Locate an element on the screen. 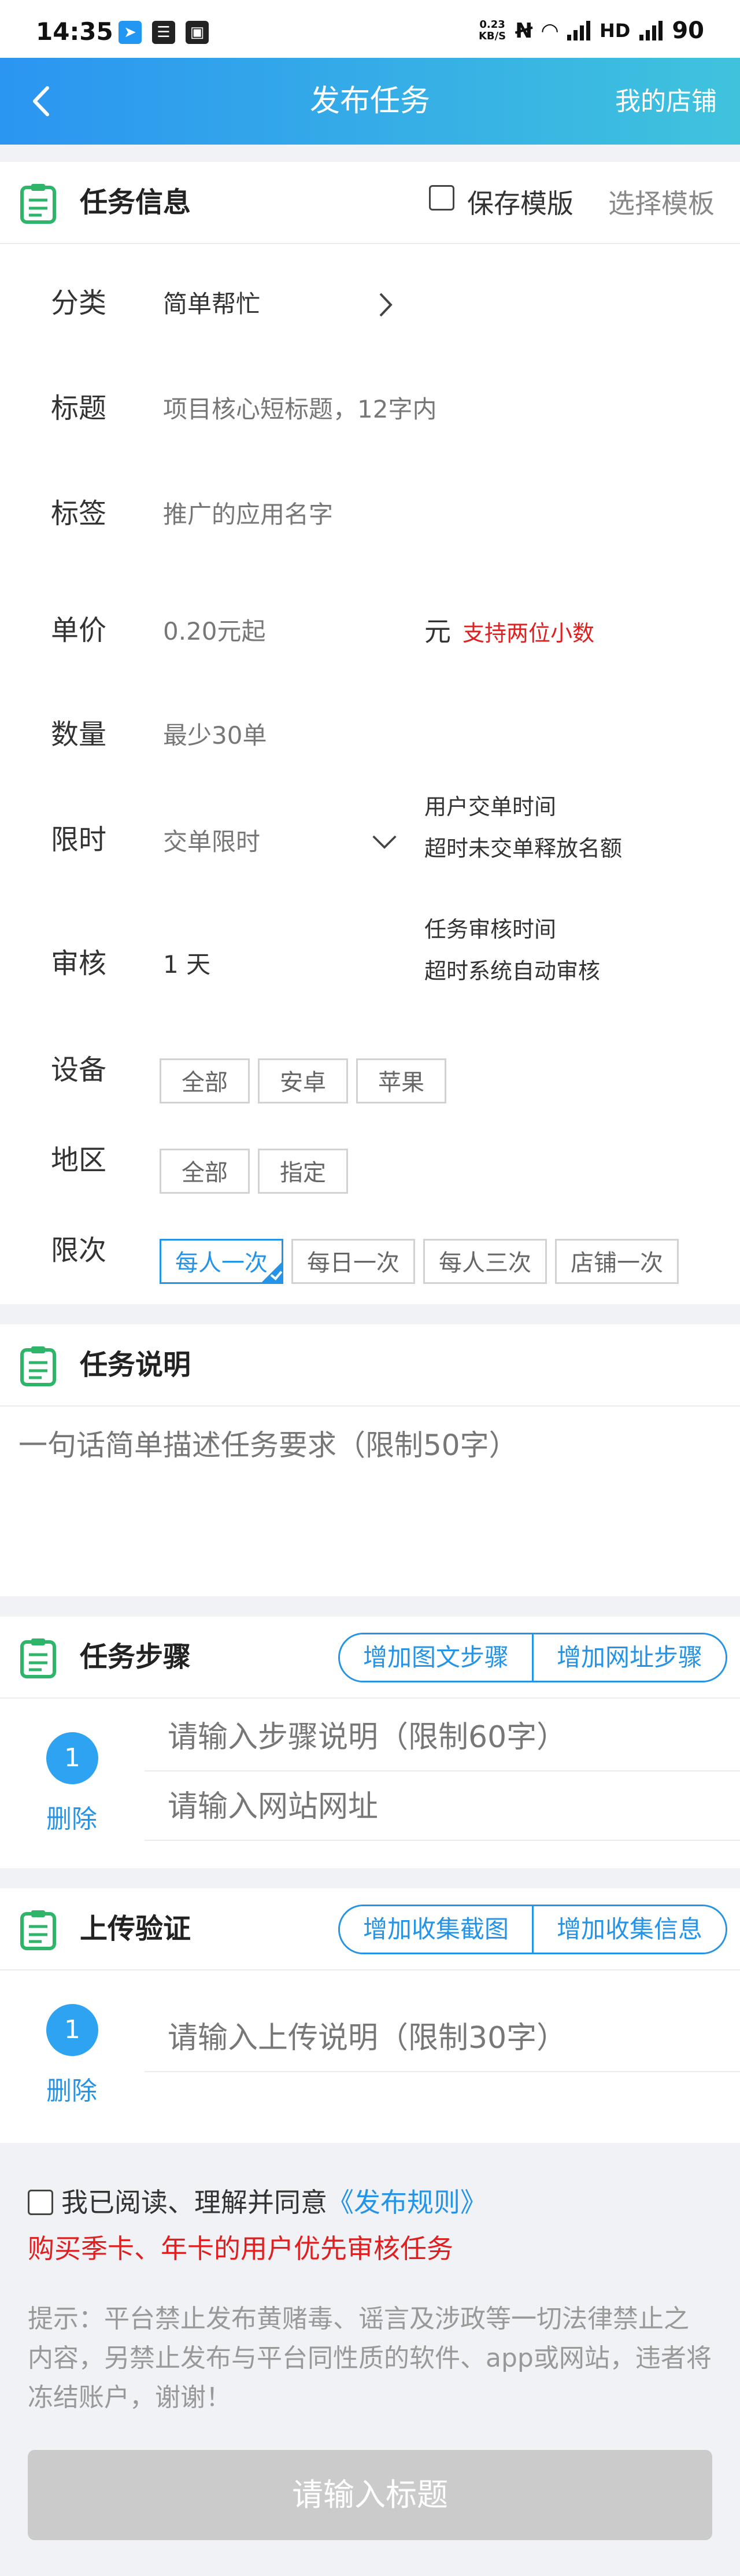  section-title: 任务步骤 is located at coordinates (135, 1657).